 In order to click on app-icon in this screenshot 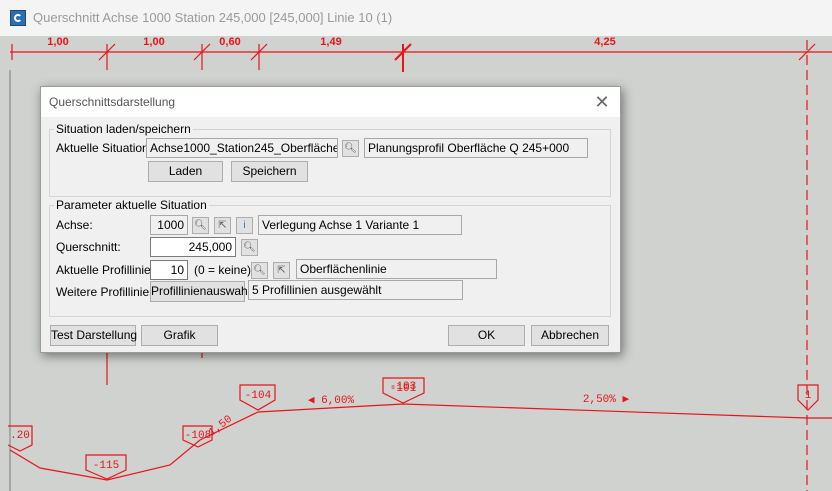, I will do `click(18, 18)`.